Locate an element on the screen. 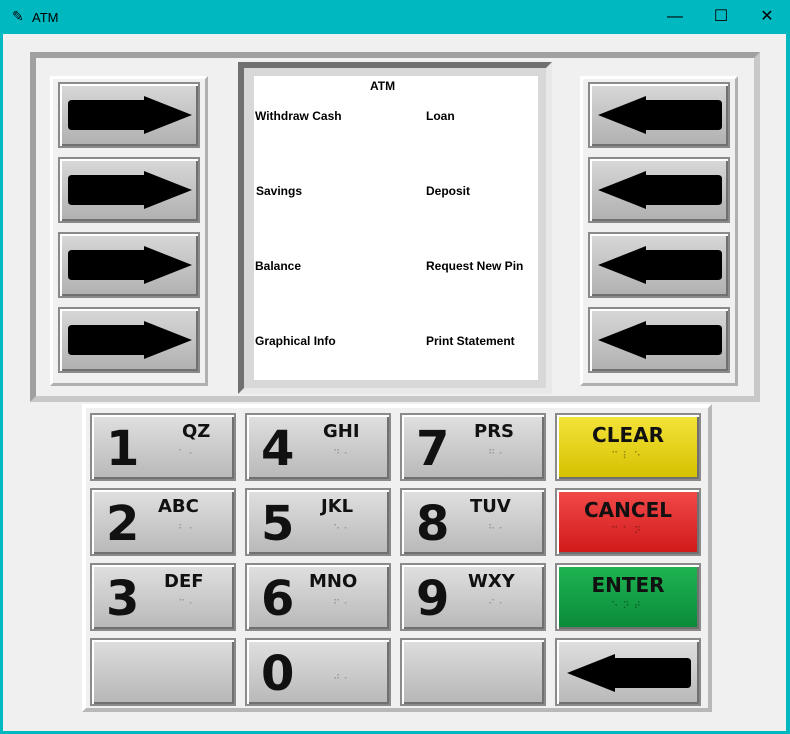 The image size is (790, 734). option-request-new-pin: Request New Pin is located at coordinates (475, 266).